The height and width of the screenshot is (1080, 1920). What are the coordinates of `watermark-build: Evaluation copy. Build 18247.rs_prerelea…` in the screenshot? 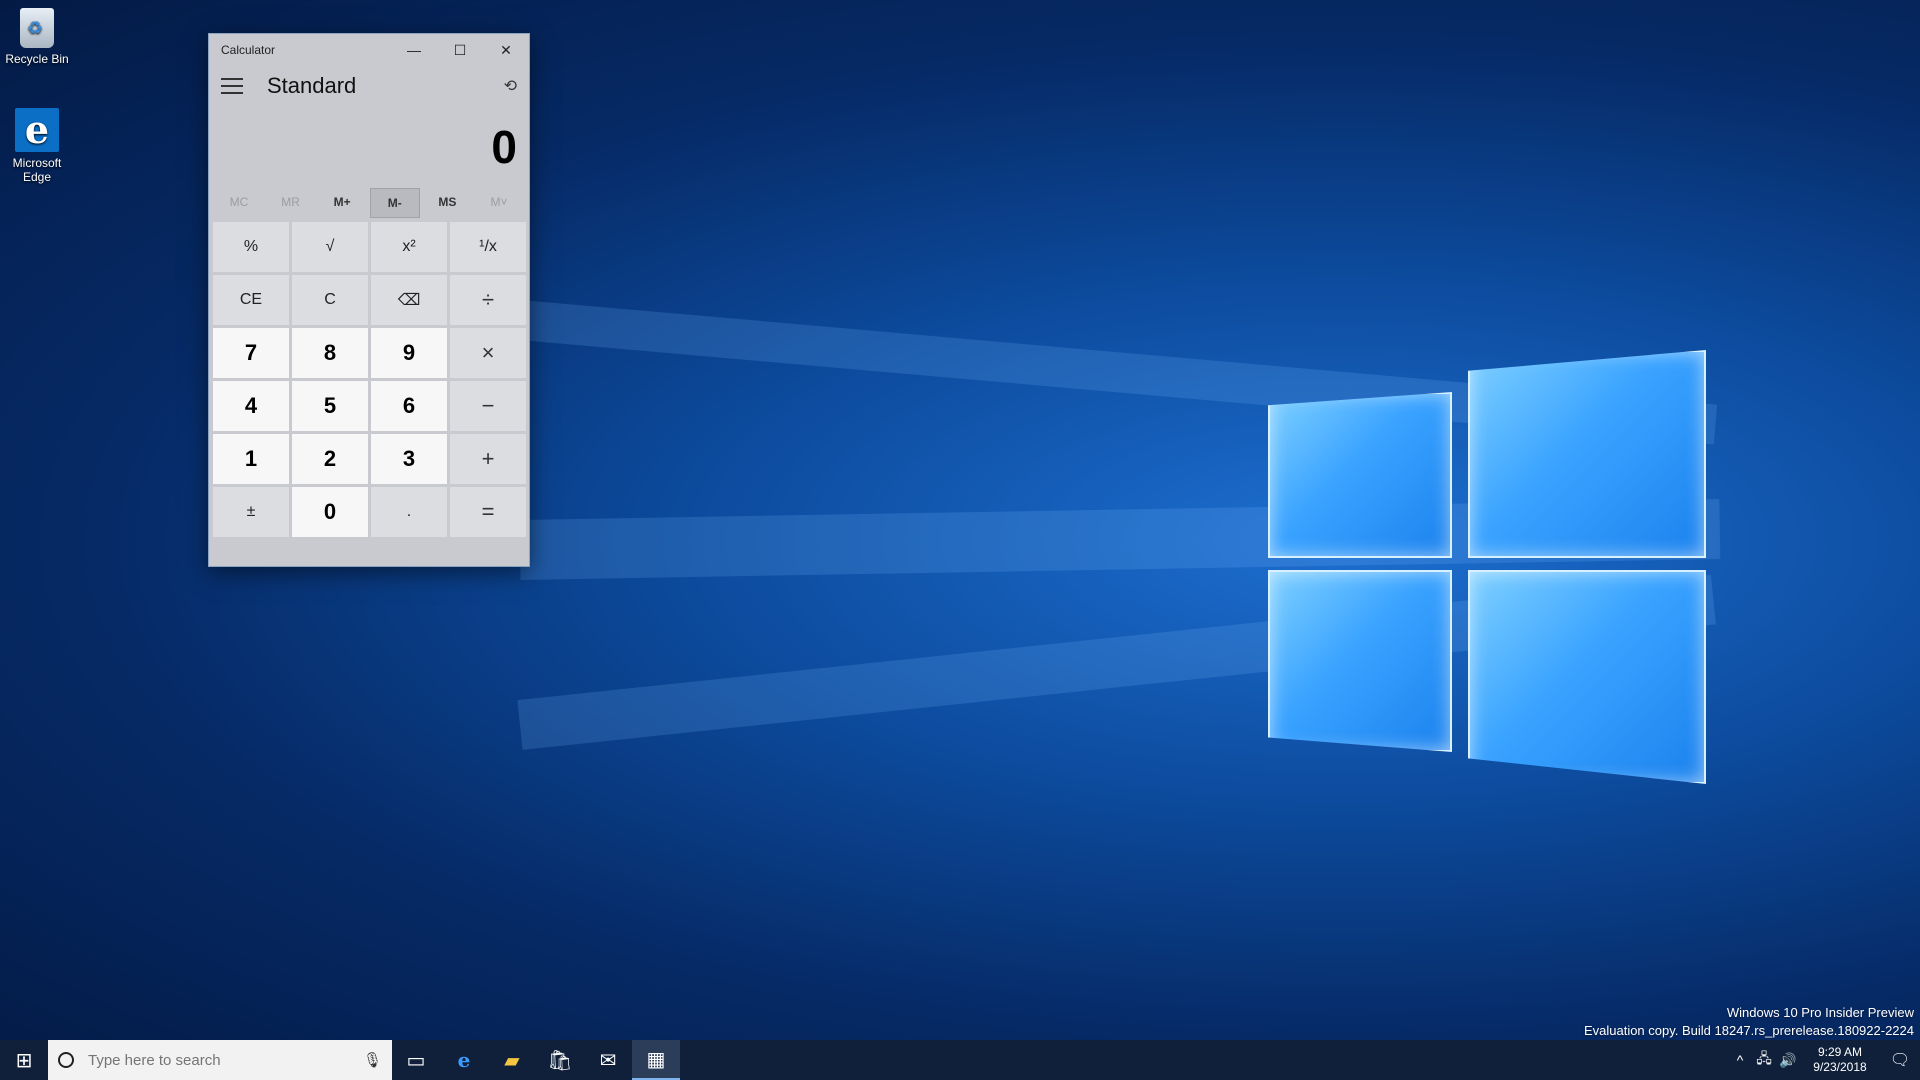 It's located at (1748, 1030).